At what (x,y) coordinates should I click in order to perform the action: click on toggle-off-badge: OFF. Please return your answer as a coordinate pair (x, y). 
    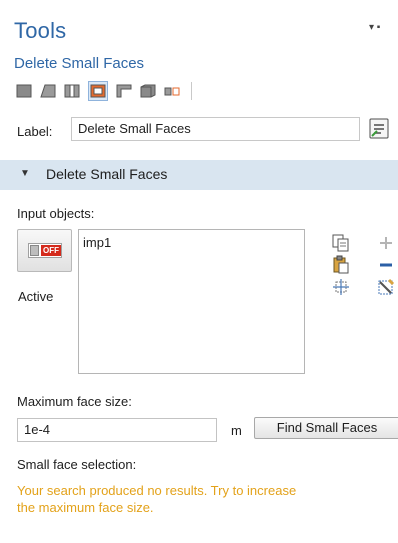
    Looking at the image, I should click on (51, 250).